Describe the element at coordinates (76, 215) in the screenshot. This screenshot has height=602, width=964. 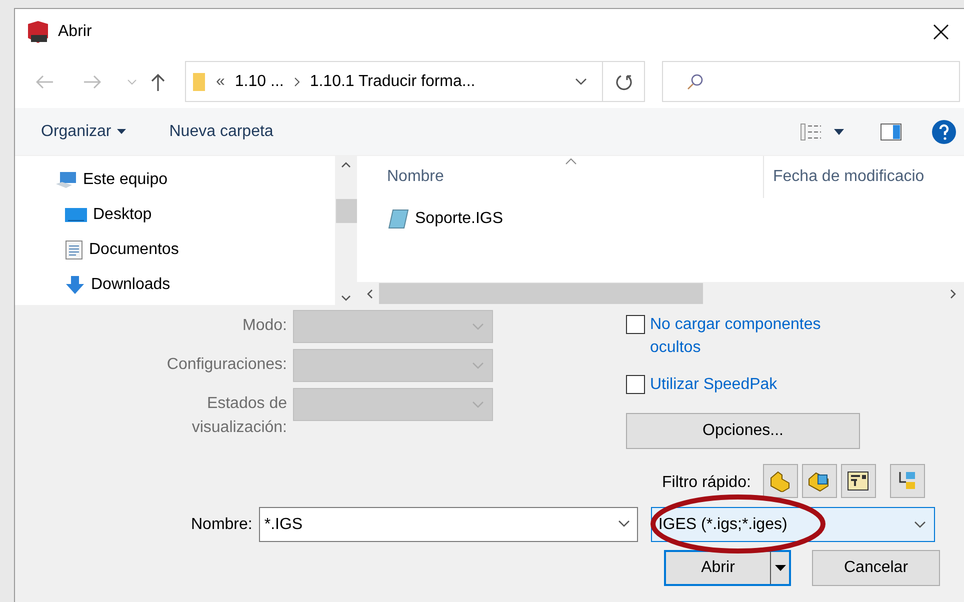
I see `monitor-icon` at that location.